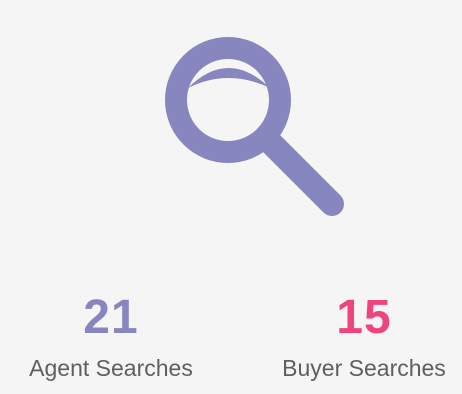  I want to click on agent-searches-count: 21, so click(111, 317).